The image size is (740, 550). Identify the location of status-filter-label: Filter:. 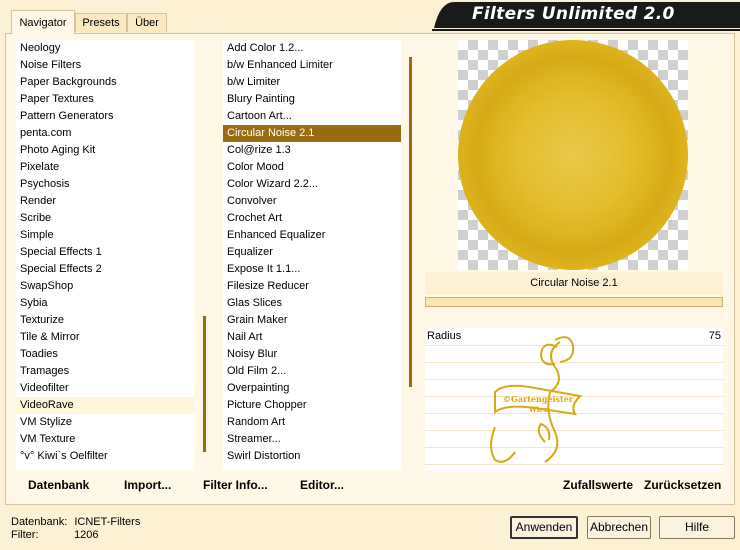
(25, 535).